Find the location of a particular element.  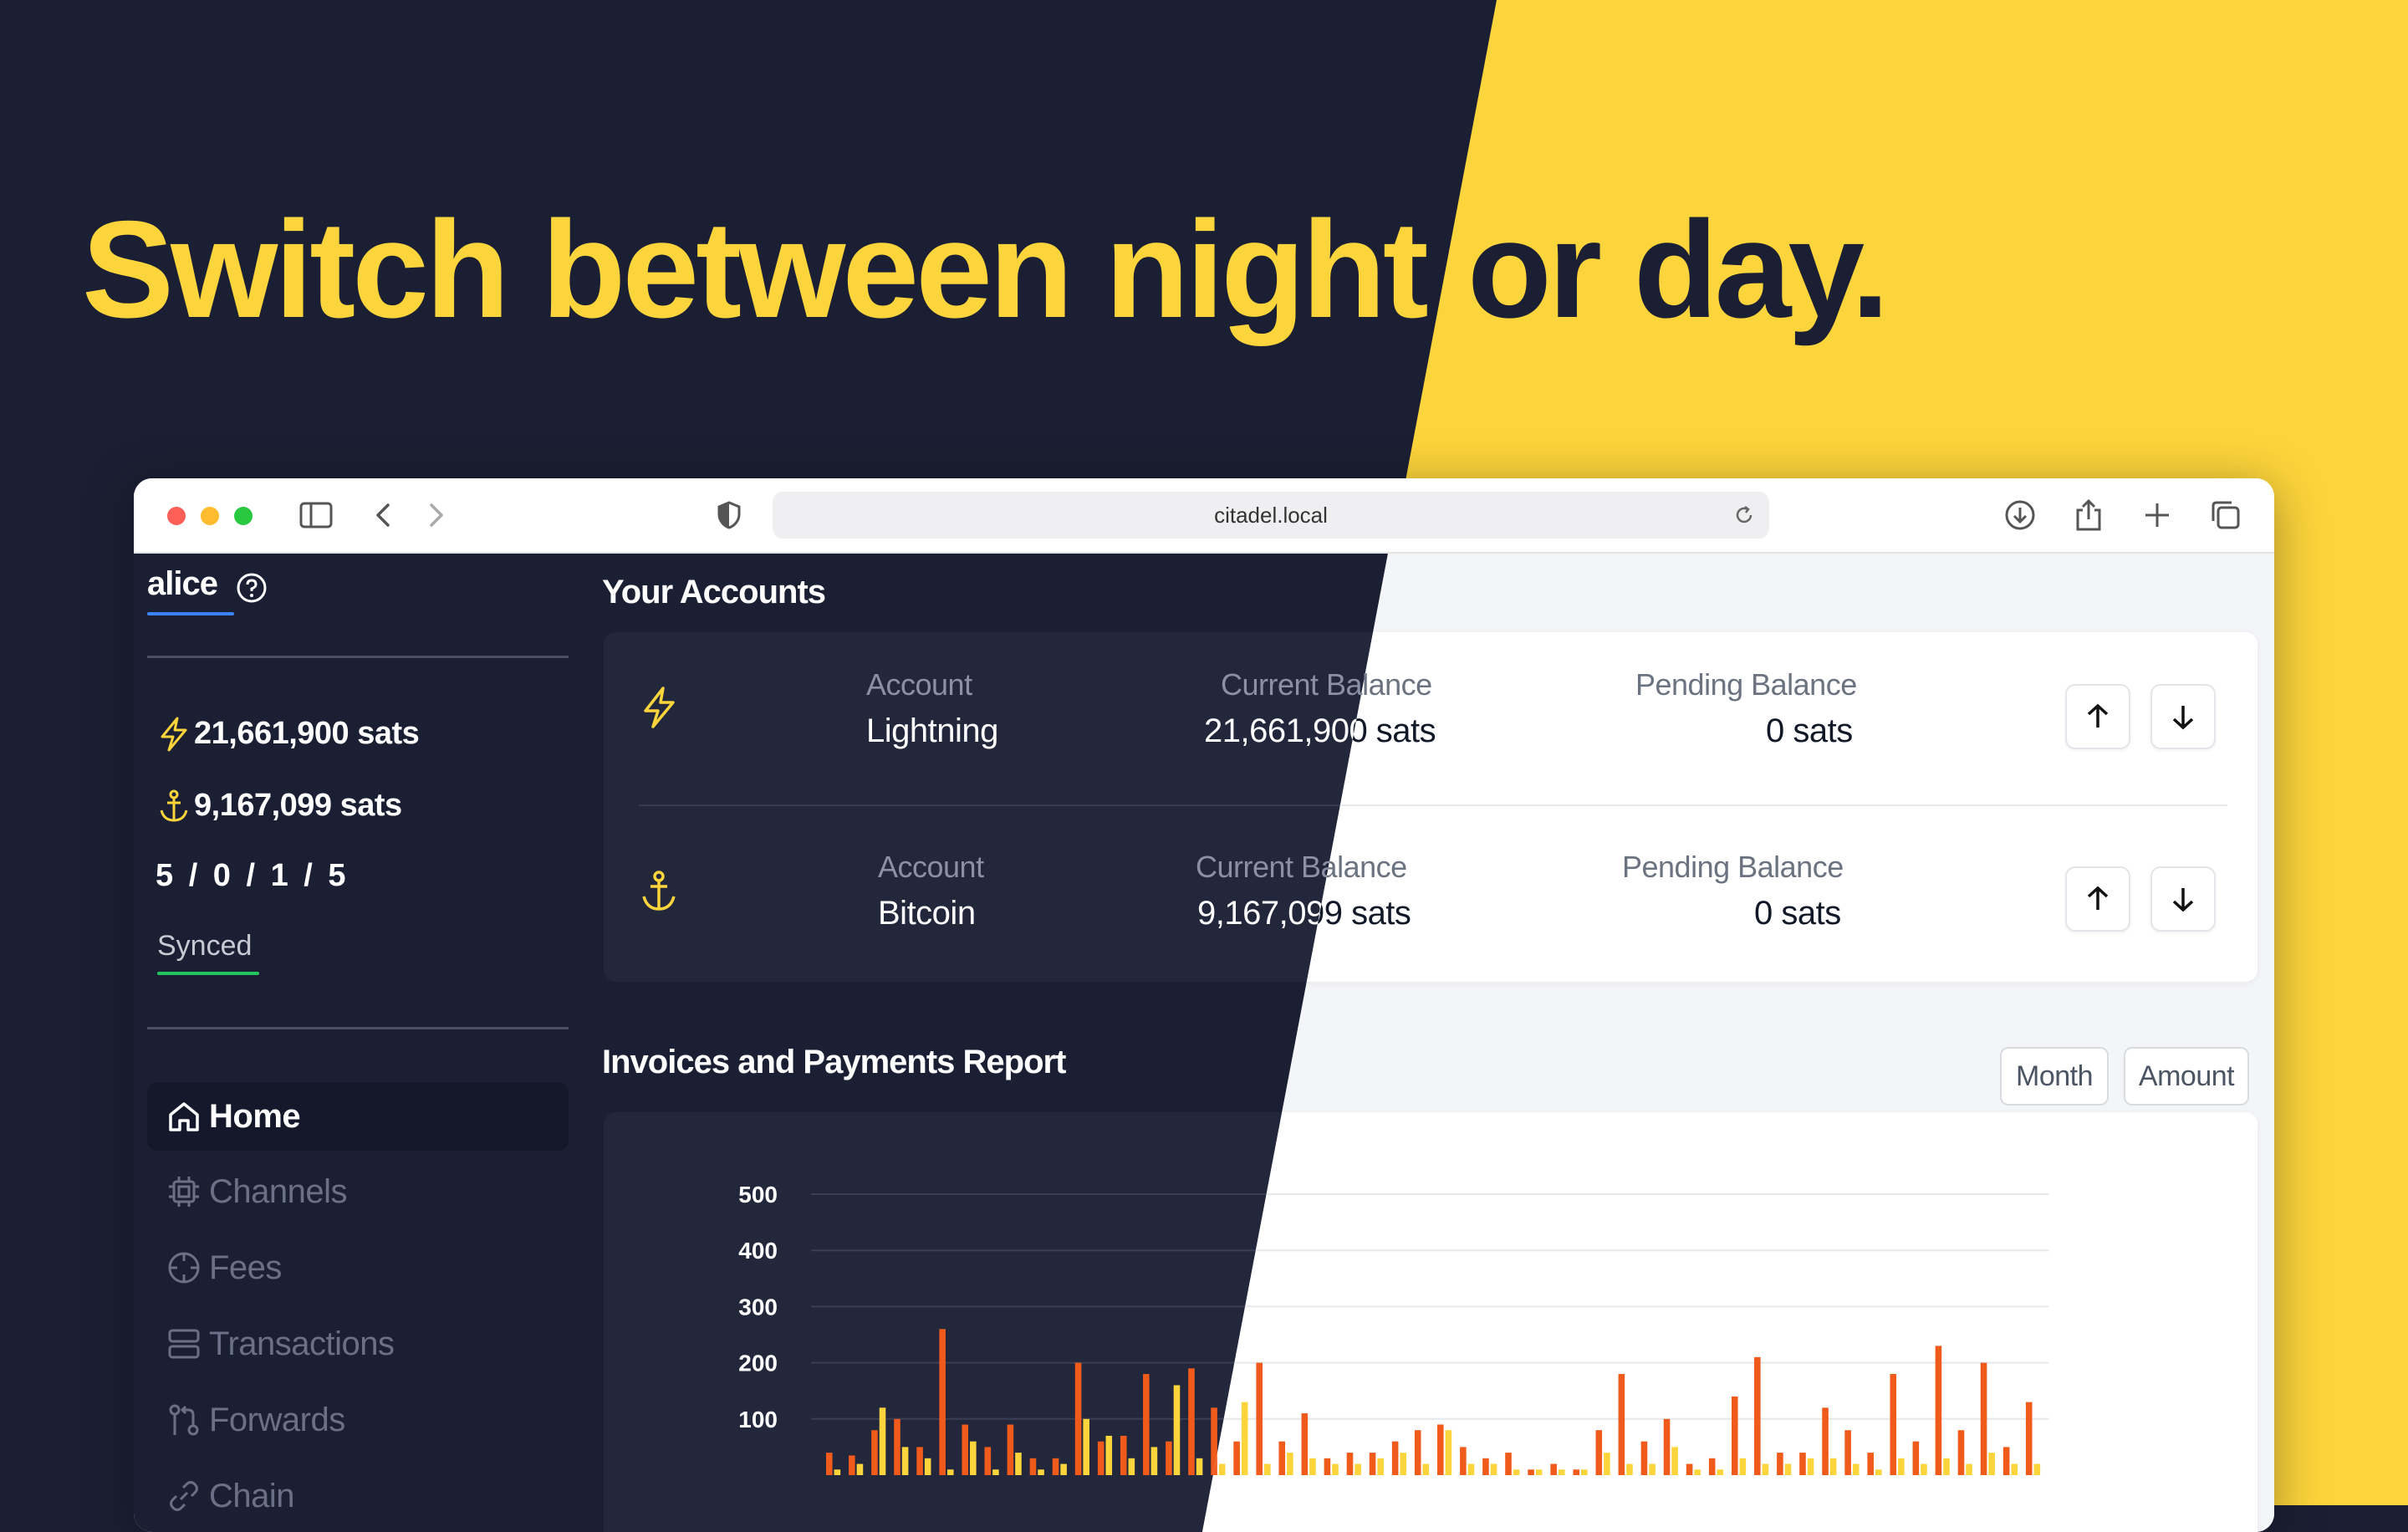

minimize-window-button is located at coordinates (210, 516).